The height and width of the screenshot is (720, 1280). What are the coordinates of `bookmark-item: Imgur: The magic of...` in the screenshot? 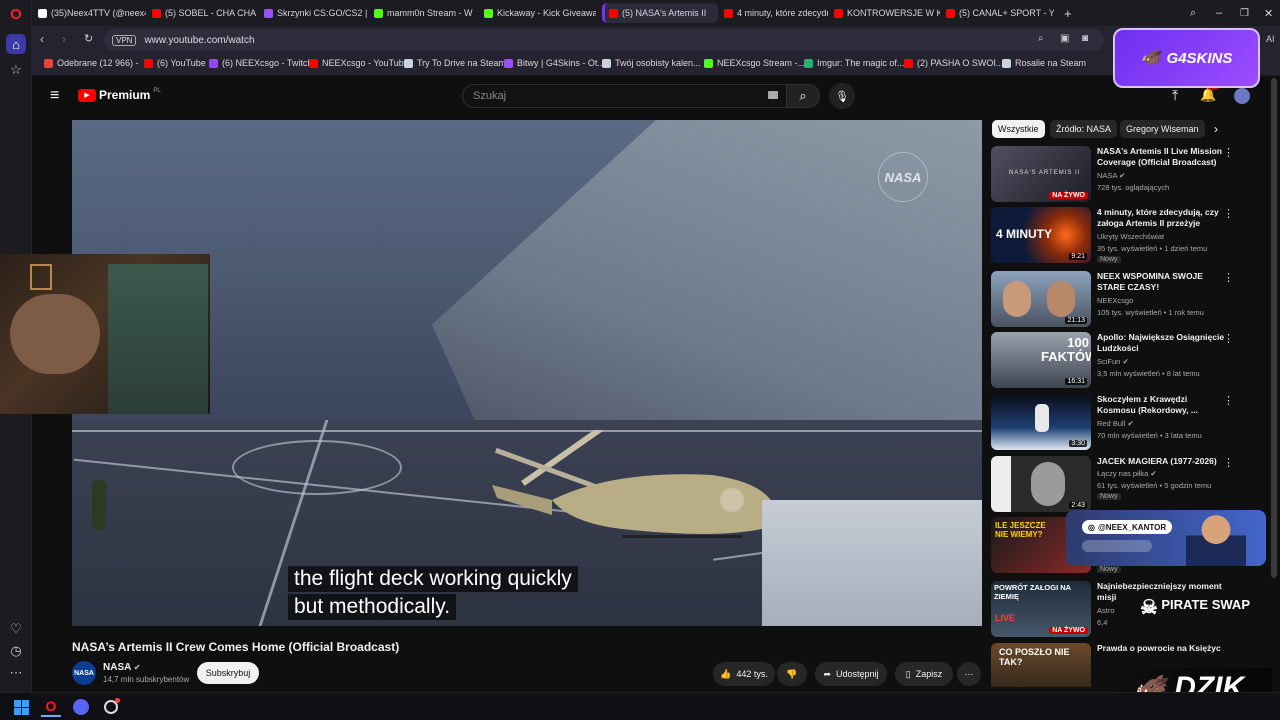 It's located at (854, 63).